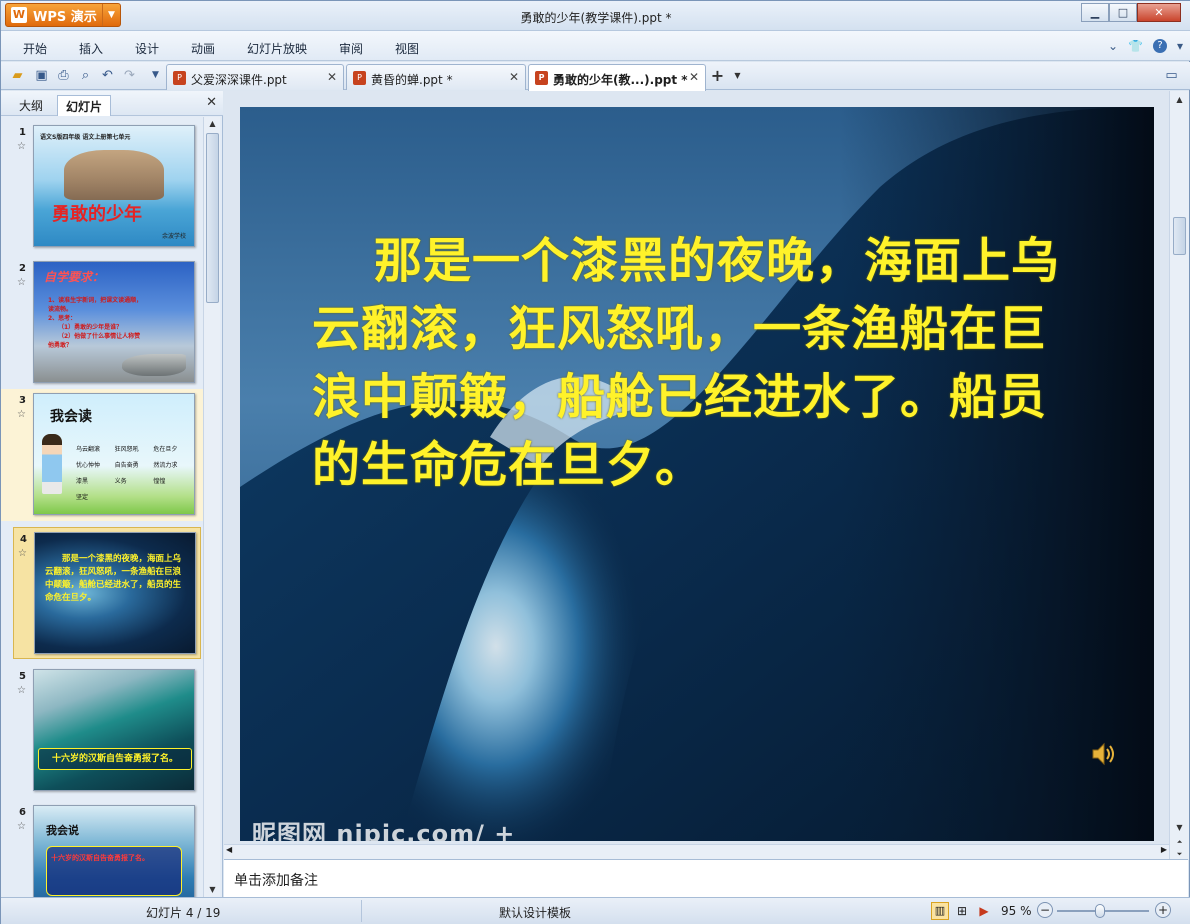 This screenshot has width=1190, height=924. I want to click on zoom-in-icon: +, so click(1163, 910).